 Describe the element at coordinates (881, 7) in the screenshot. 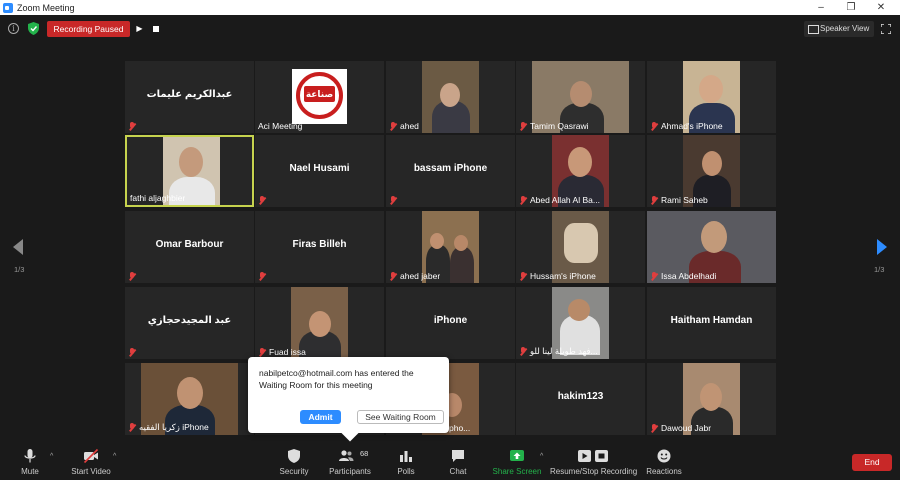

I see `close-button: ✕` at that location.